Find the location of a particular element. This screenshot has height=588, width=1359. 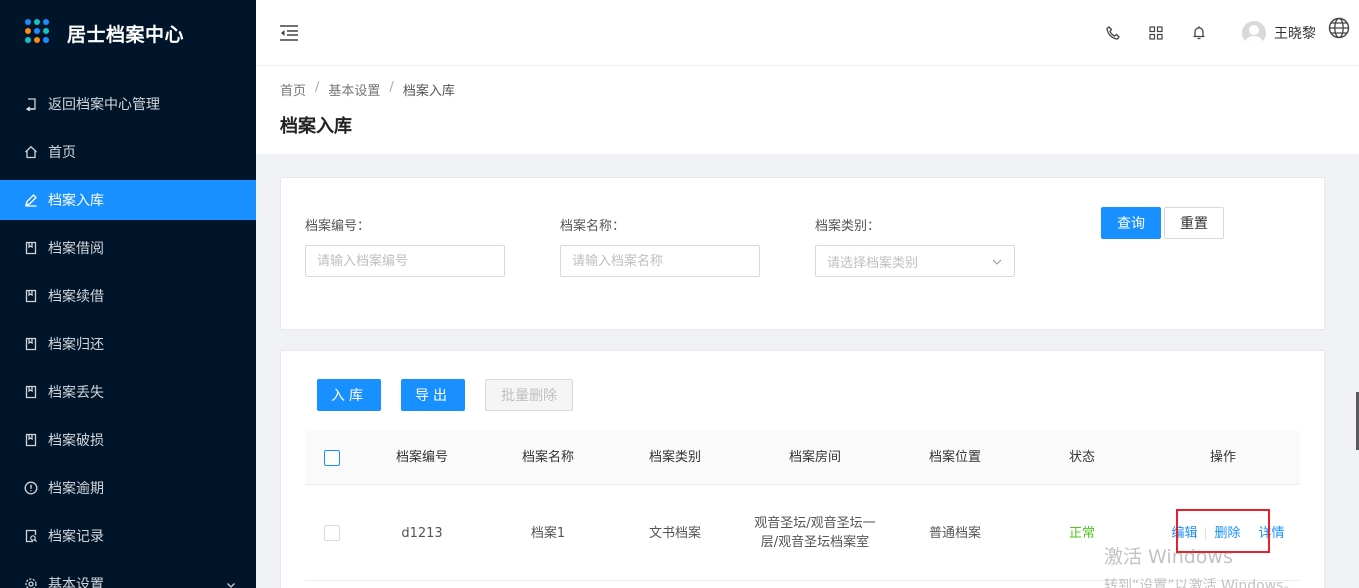

row-checkbox is located at coordinates (332, 533).